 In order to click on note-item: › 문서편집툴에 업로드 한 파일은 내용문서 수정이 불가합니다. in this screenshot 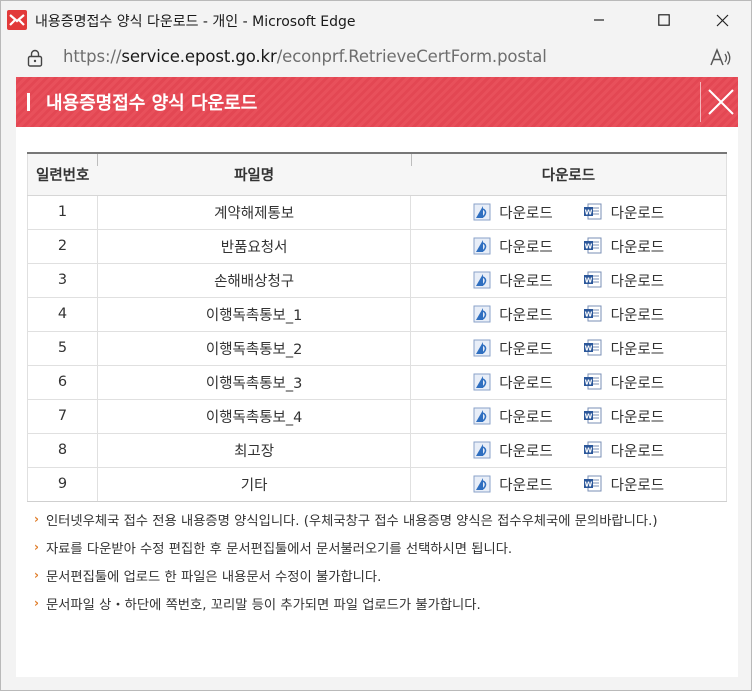, I will do `click(346, 575)`.